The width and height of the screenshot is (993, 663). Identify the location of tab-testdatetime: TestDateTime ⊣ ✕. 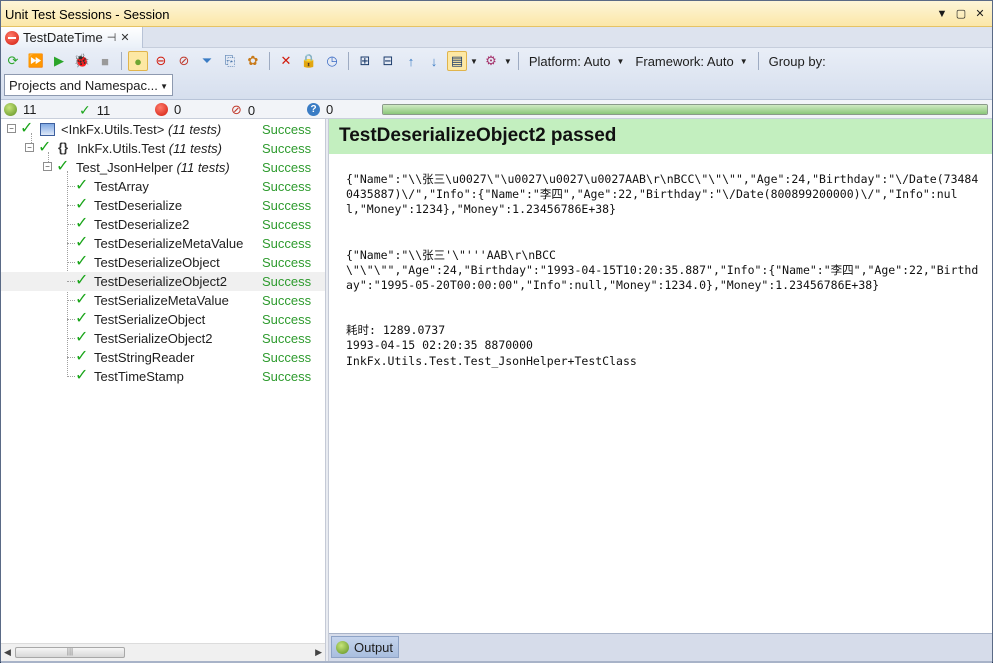
(72, 37).